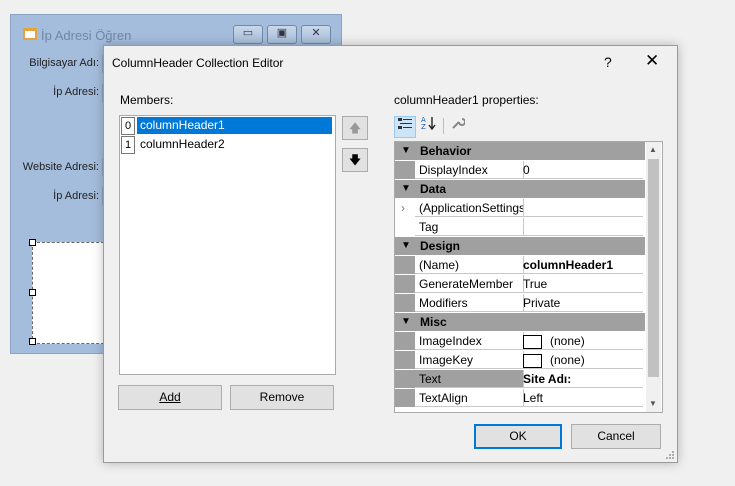 The width and height of the screenshot is (735, 486). Describe the element at coordinates (469, 341) in the screenshot. I see `property-name: ImageIndex` at that location.